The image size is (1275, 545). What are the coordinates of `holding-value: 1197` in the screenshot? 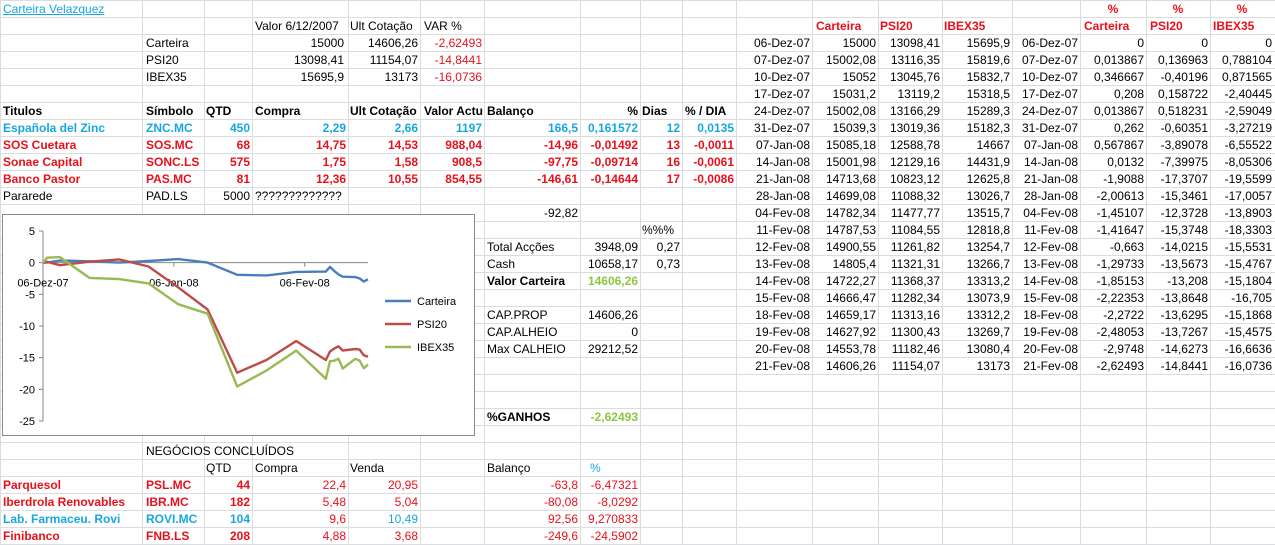 It's located at (468, 128).